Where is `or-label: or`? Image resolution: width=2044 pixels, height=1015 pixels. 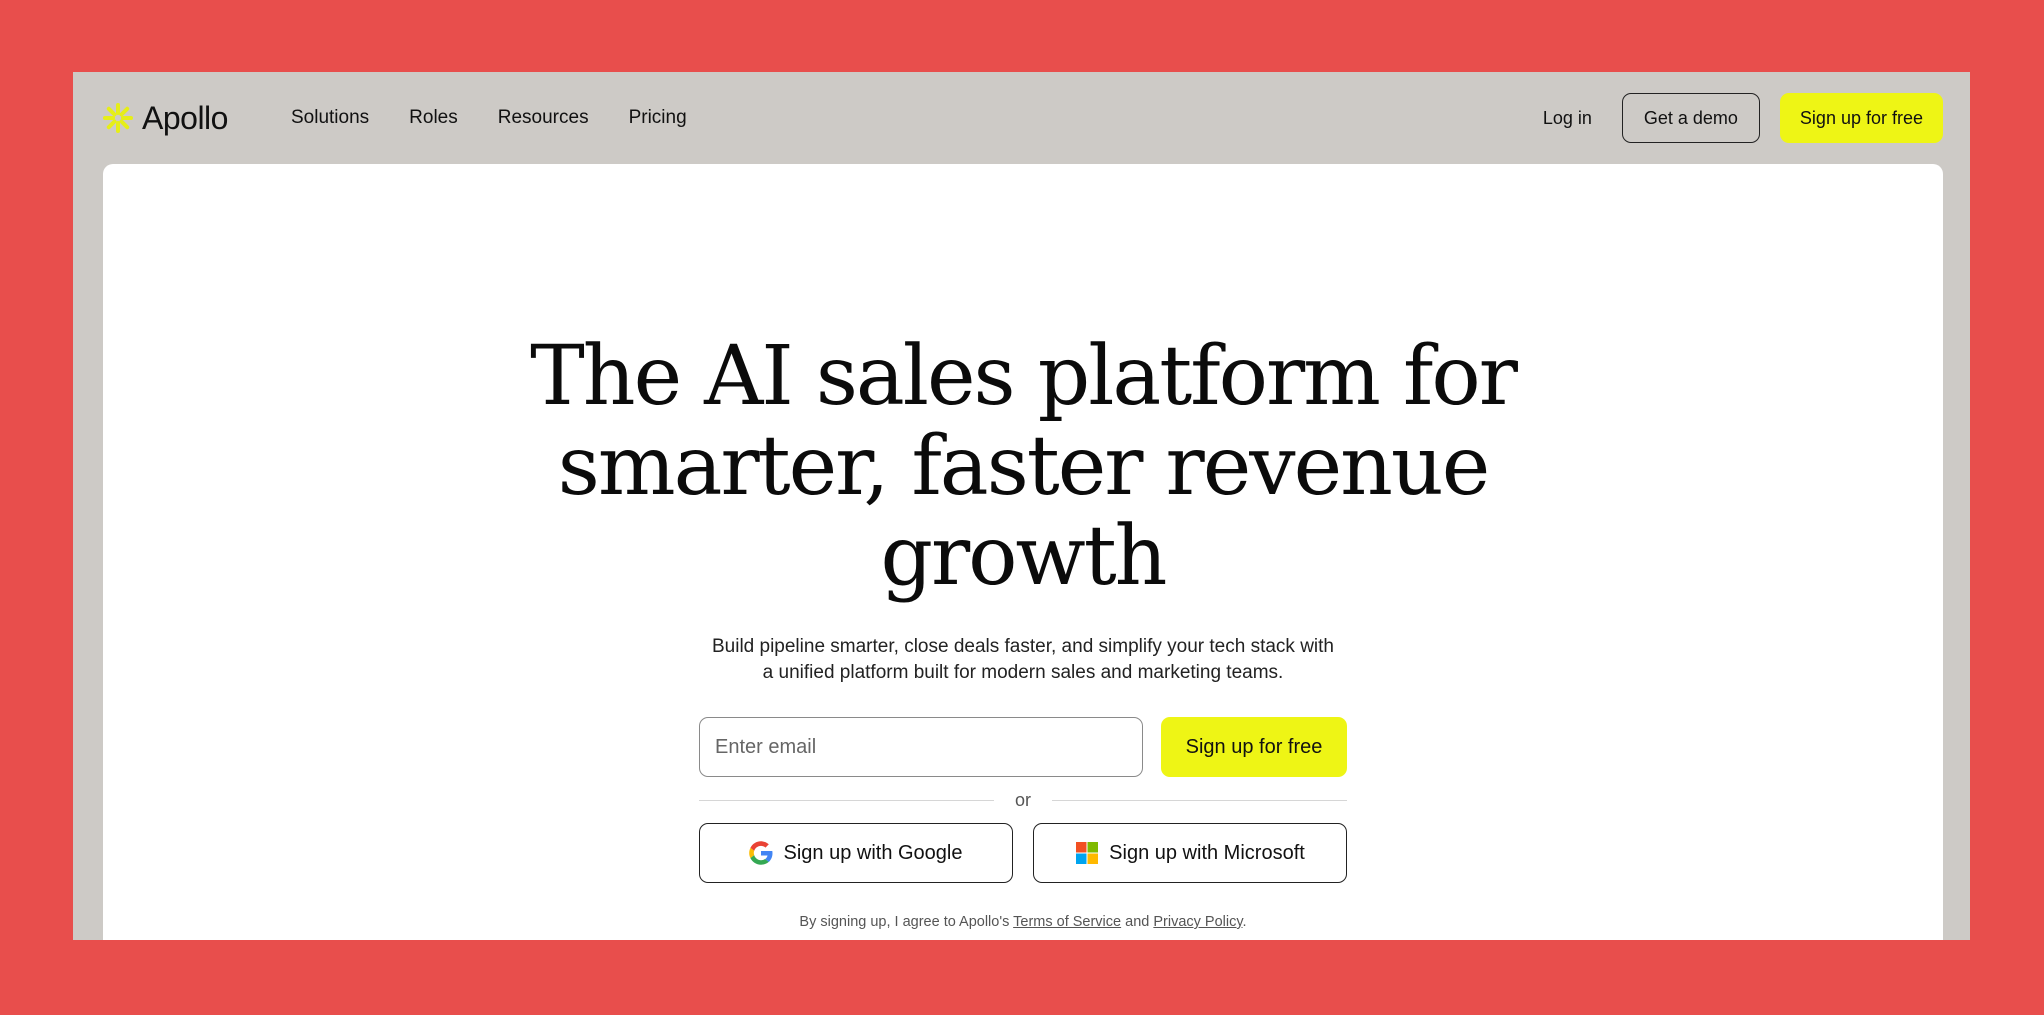
or-label: or is located at coordinates (1023, 799).